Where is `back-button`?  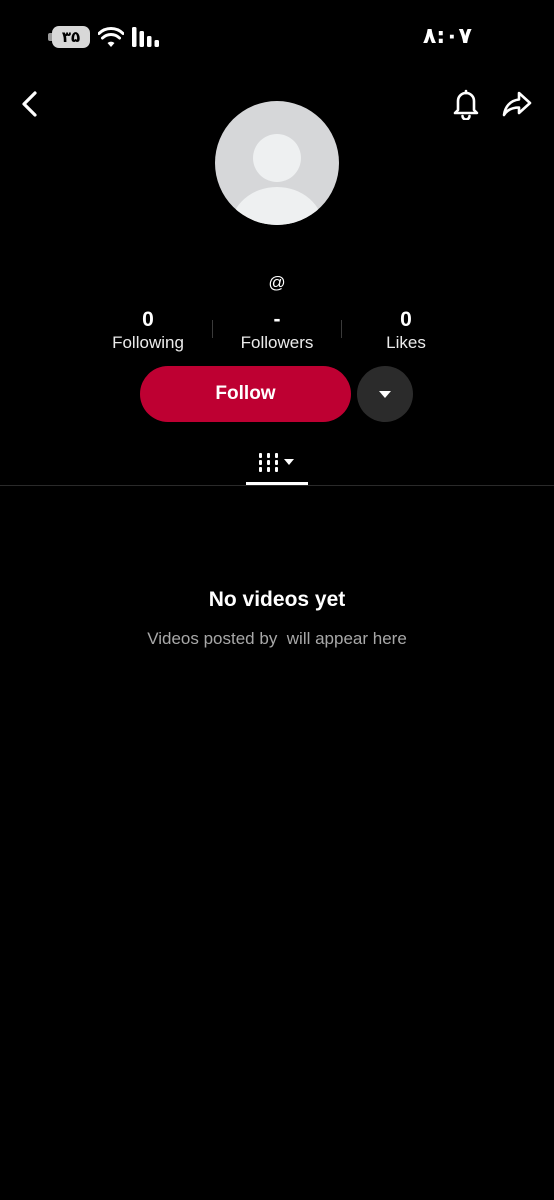 back-button is located at coordinates (30, 104).